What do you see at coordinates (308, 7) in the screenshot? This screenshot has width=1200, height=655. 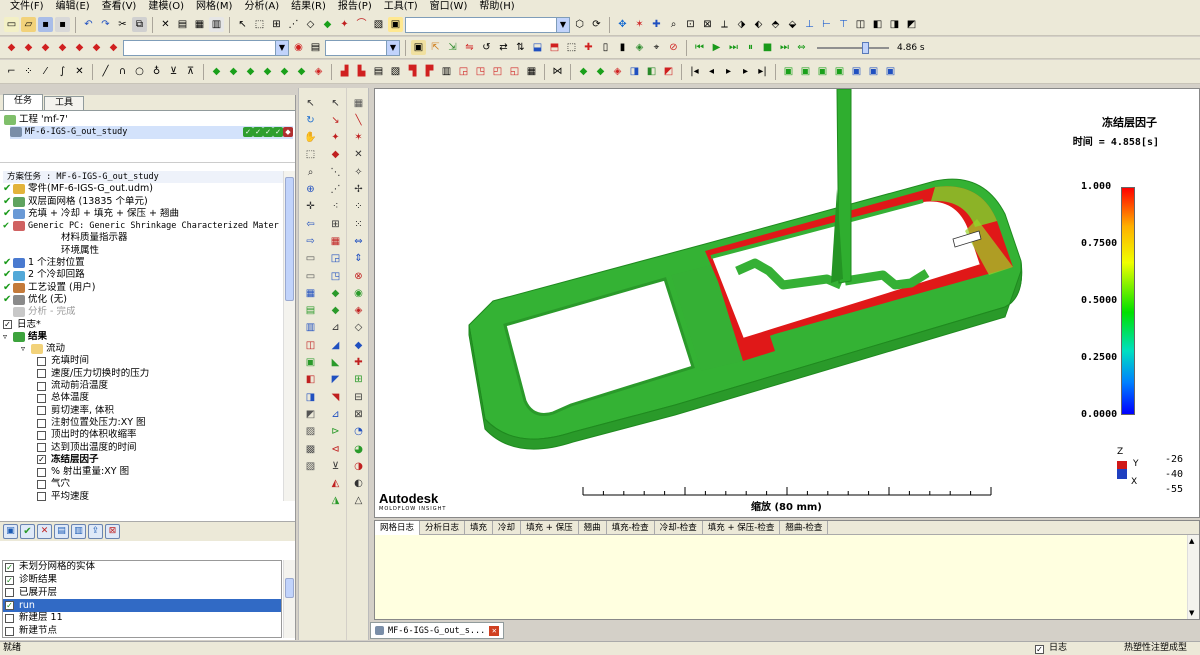 I see `menu-results: 结果(R)` at bounding box center [308, 7].